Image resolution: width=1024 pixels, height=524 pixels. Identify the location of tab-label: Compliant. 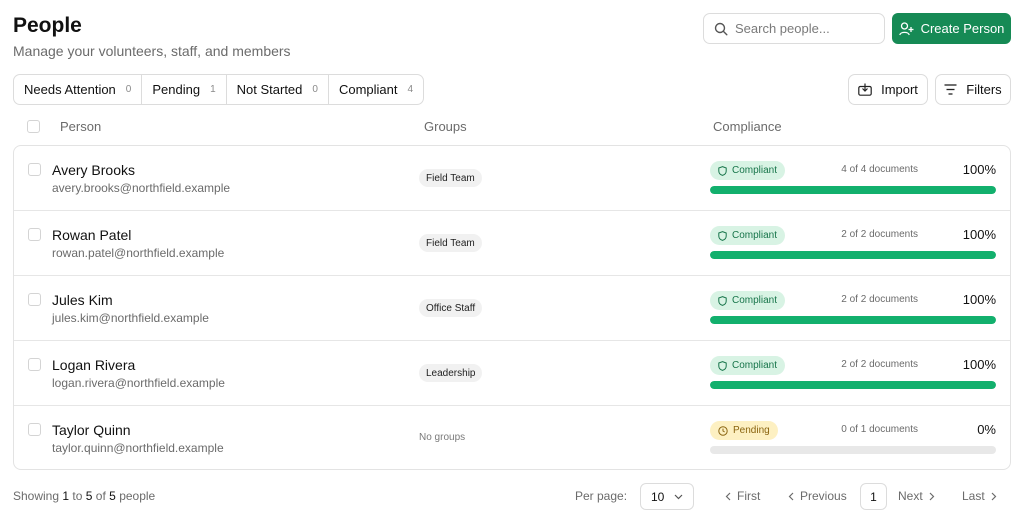
(368, 89).